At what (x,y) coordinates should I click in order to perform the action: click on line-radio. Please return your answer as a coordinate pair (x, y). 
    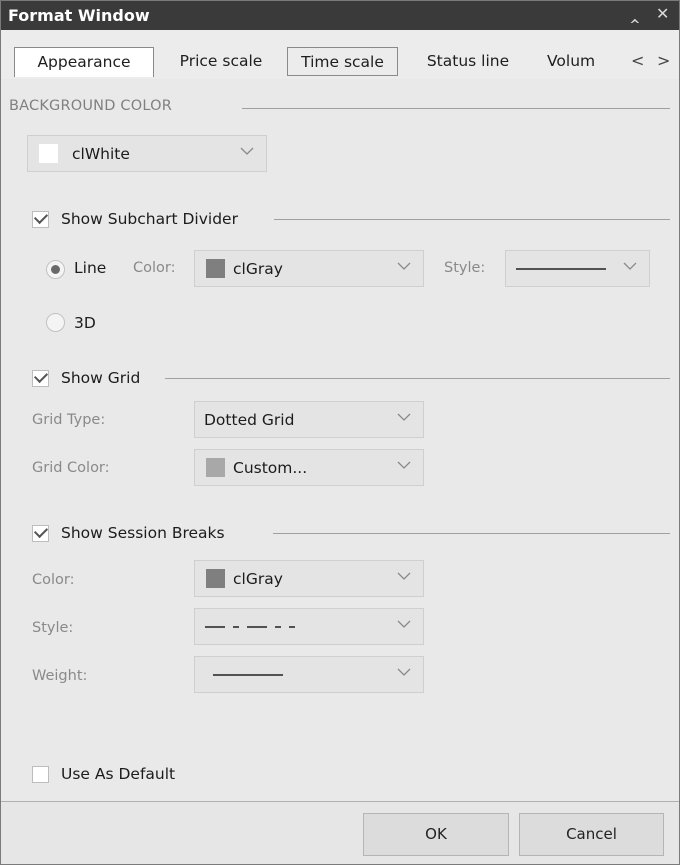
    Looking at the image, I should click on (55, 269).